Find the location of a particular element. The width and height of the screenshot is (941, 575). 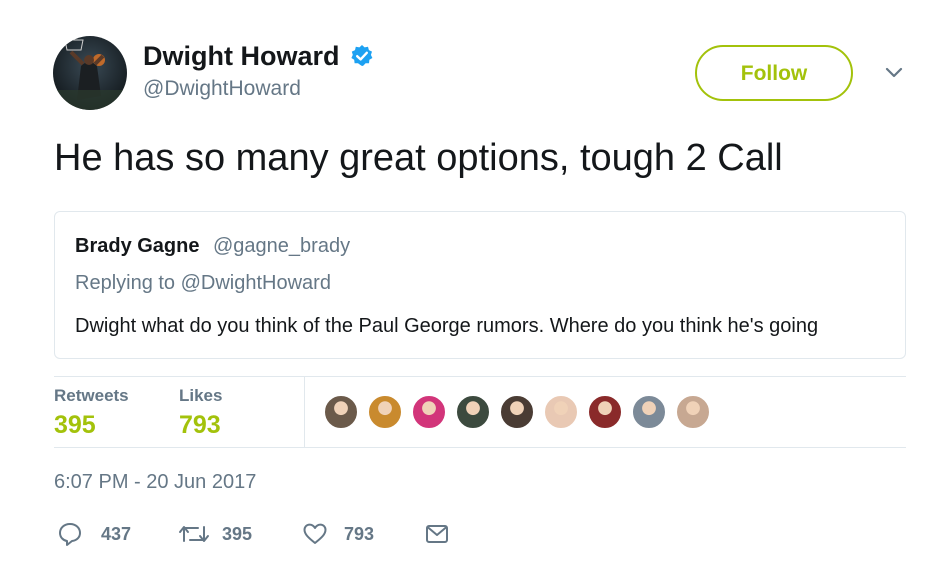

like-count: 793 is located at coordinates (359, 534).